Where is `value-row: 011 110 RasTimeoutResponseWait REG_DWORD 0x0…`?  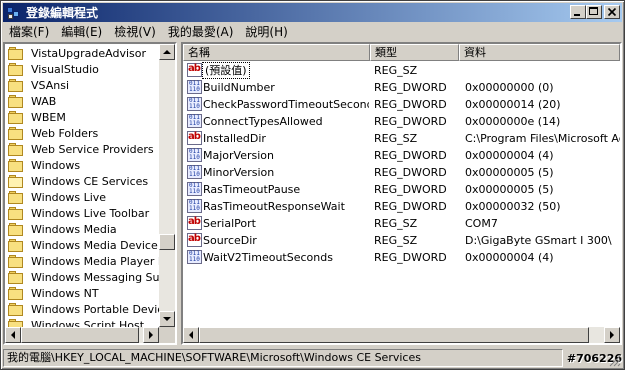 value-row: 011 110 RasTimeoutResponseWait REG_DWORD 0x0… is located at coordinates (401, 206).